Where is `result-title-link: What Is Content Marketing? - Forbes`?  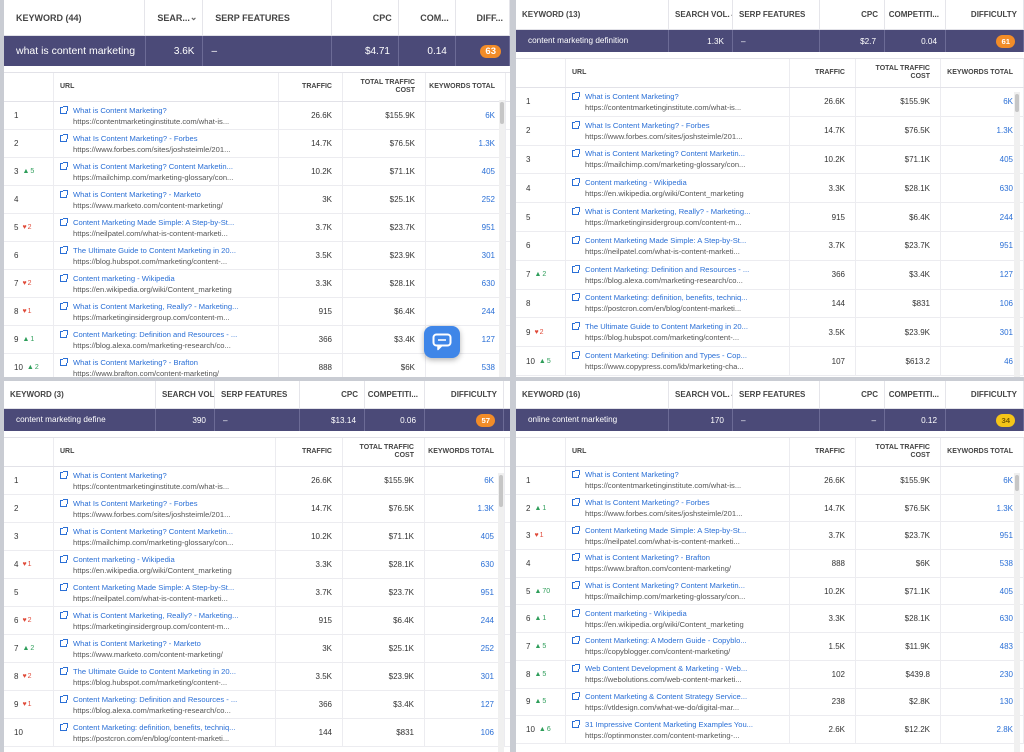 result-title-link: What Is Content Marketing? - Forbes is located at coordinates (167, 503).